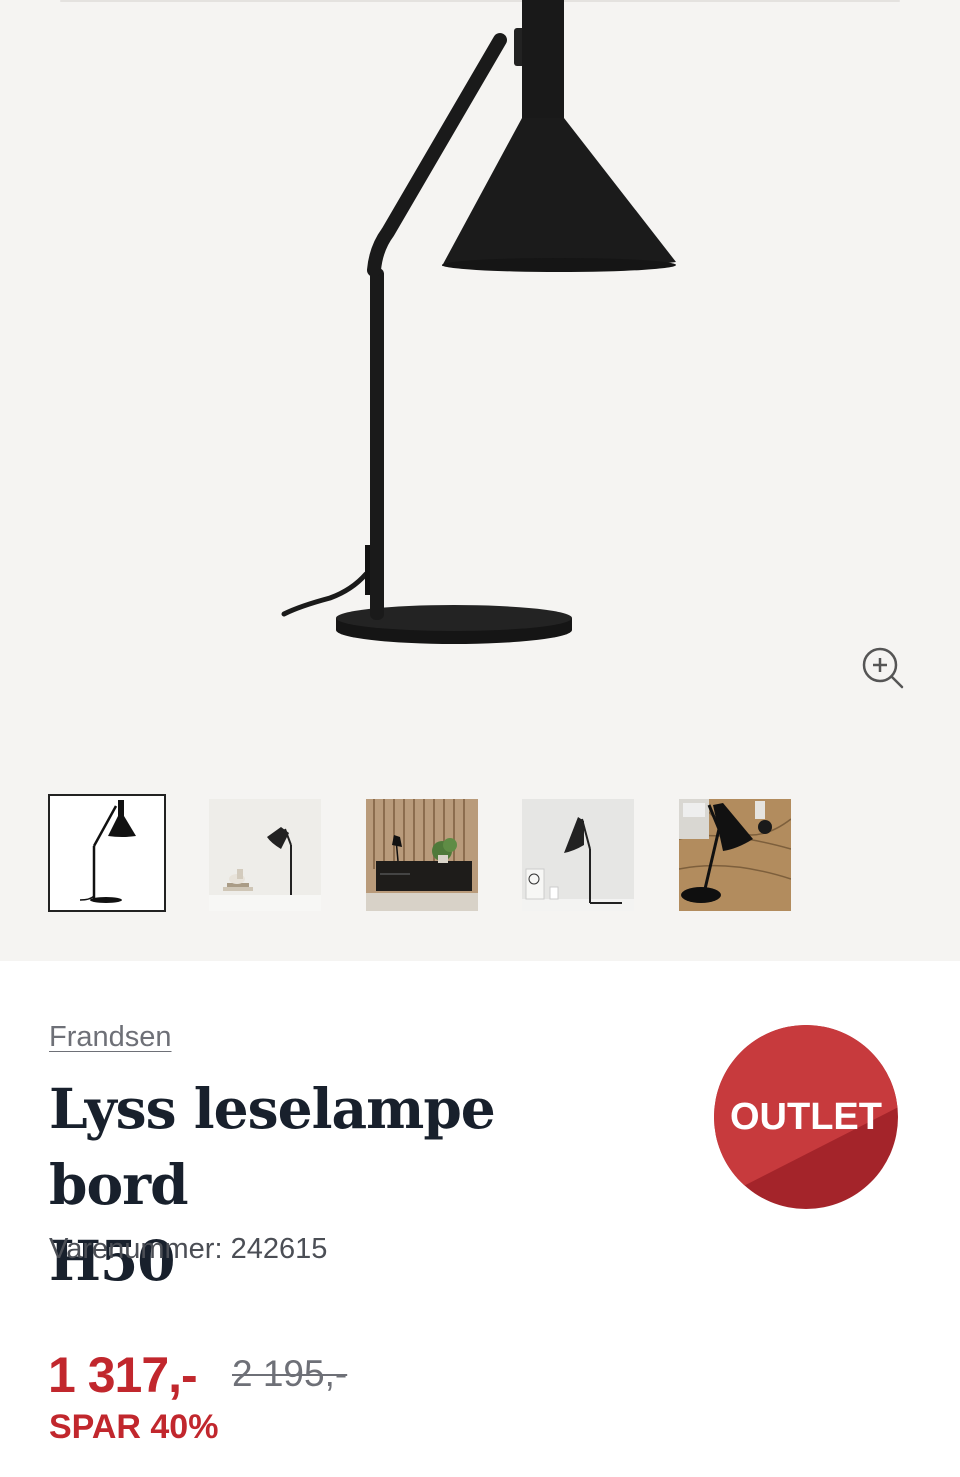 This screenshot has height=1477, width=960. Describe the element at coordinates (134, 1427) in the screenshot. I see `savings-label: SPAR 40%` at that location.